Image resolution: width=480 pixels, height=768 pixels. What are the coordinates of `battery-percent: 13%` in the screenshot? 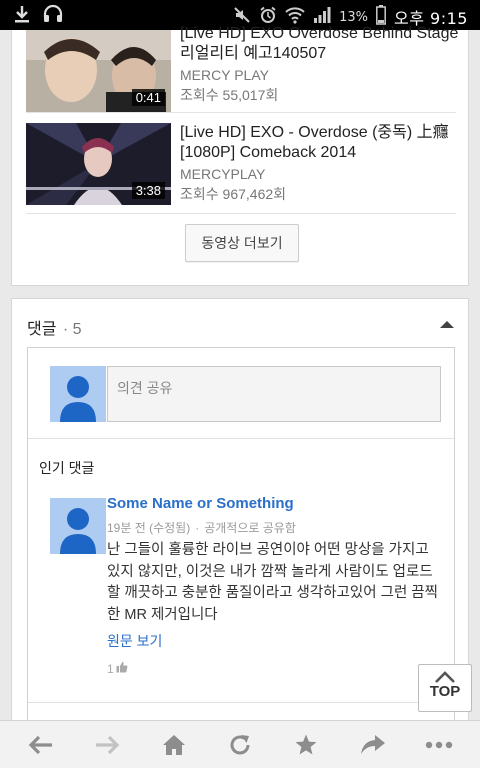 It's located at (354, 17).